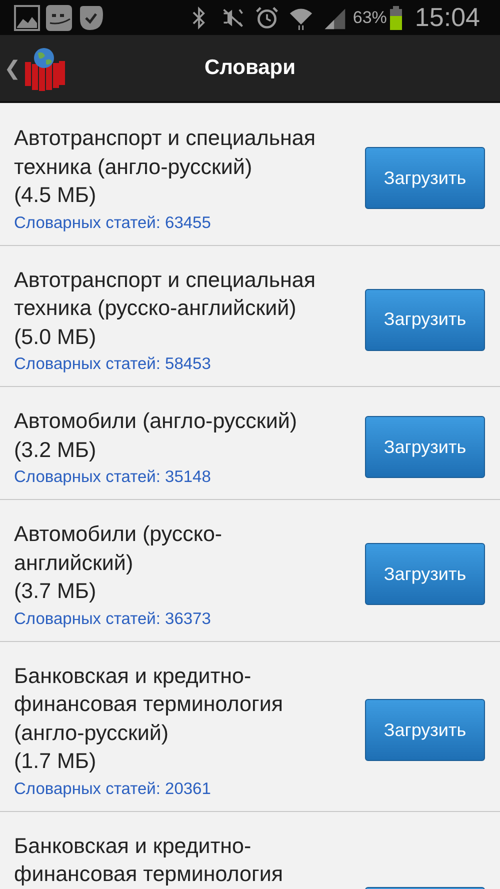 The height and width of the screenshot is (889, 500). What do you see at coordinates (149, 860) in the screenshot?
I see `dictionary-title: Банковская и кредитно- финансовая терминология` at bounding box center [149, 860].